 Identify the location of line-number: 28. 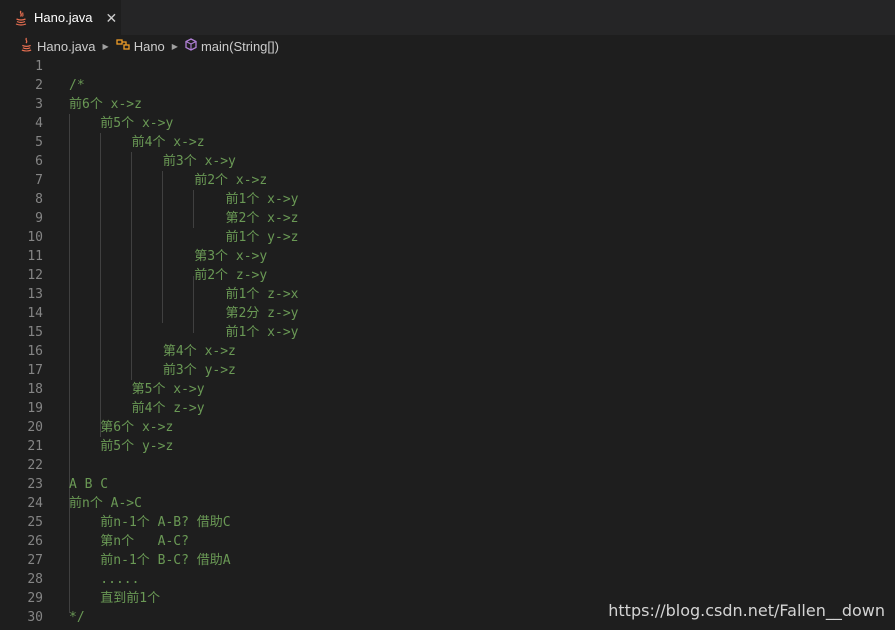
(35, 579).